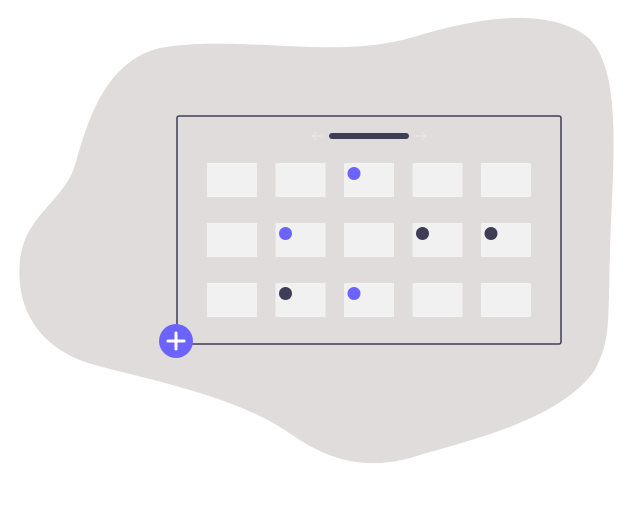 The width and height of the screenshot is (644, 512). I want to click on add-event-button, so click(176, 341).